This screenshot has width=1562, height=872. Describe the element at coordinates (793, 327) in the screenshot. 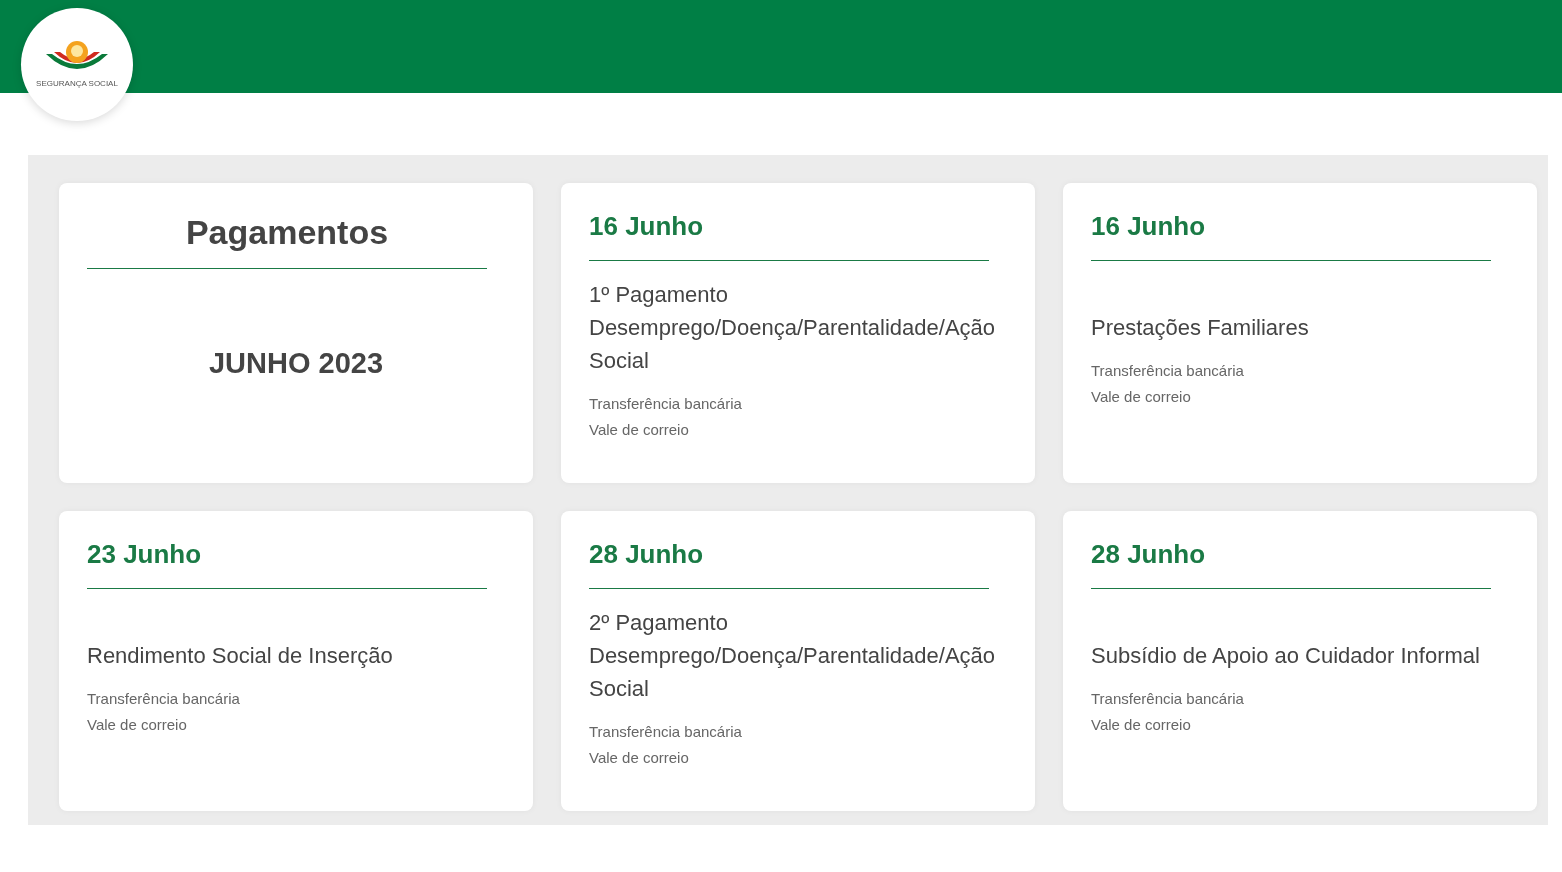

I see `benefit-name: 1º Pagamento Desemprego/Doença/Parentalidade/Ação Social` at that location.